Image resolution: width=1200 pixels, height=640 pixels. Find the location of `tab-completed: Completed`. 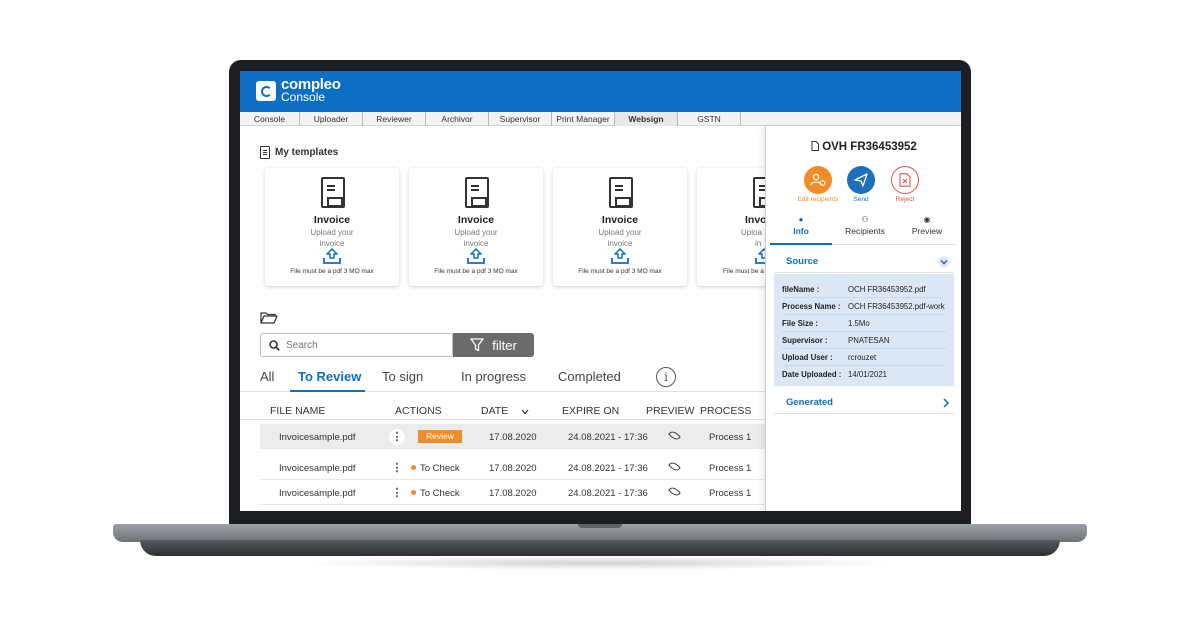

tab-completed: Completed is located at coordinates (589, 376).